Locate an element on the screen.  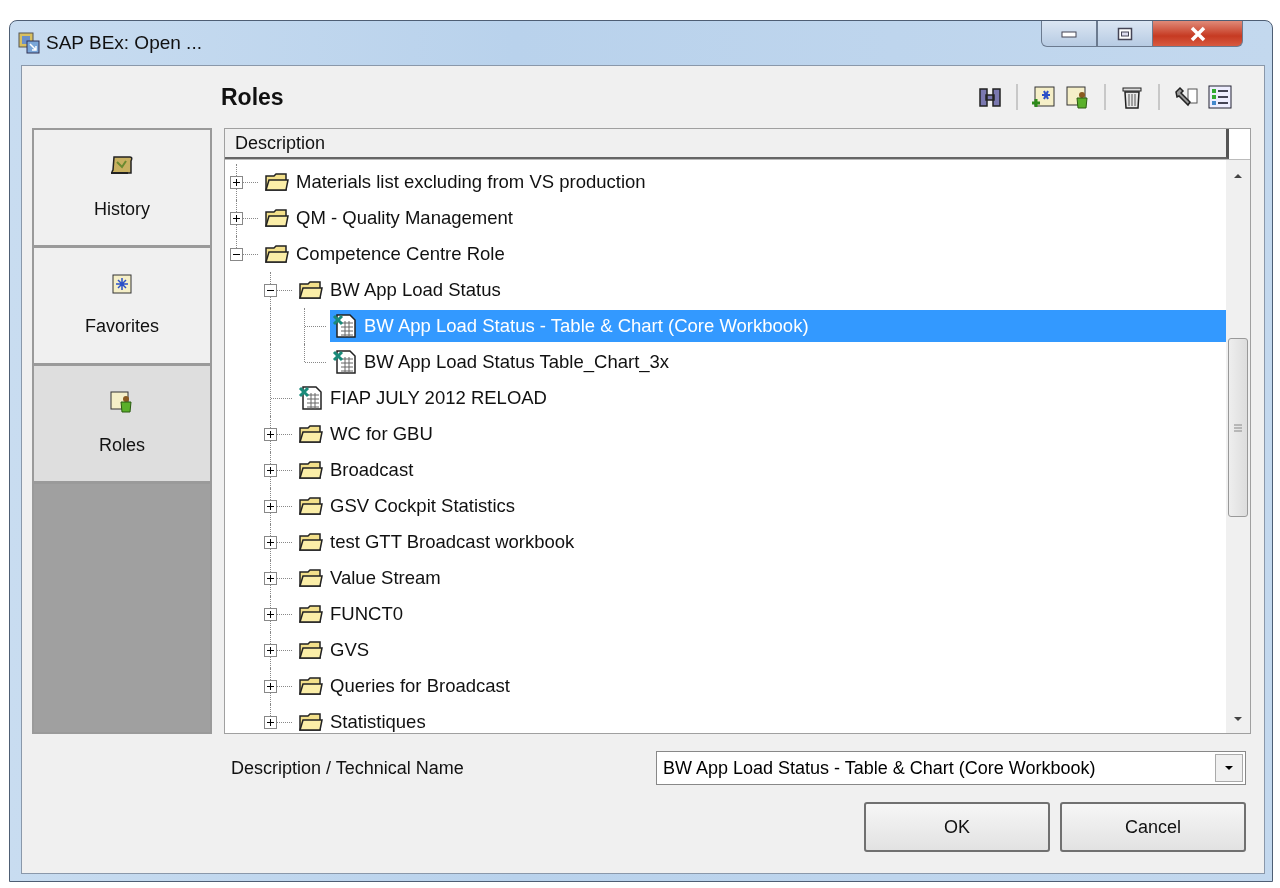
scroll-icon is located at coordinates (122, 166).